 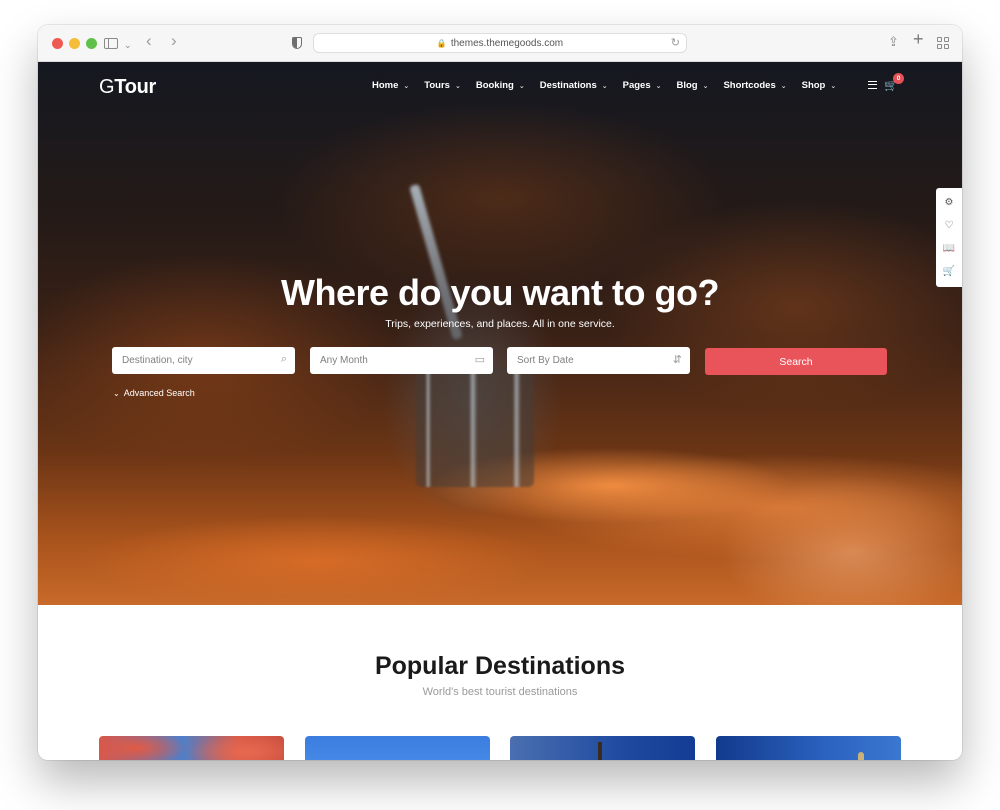 I want to click on hero-background-waterfall, so click(x=436, y=262).